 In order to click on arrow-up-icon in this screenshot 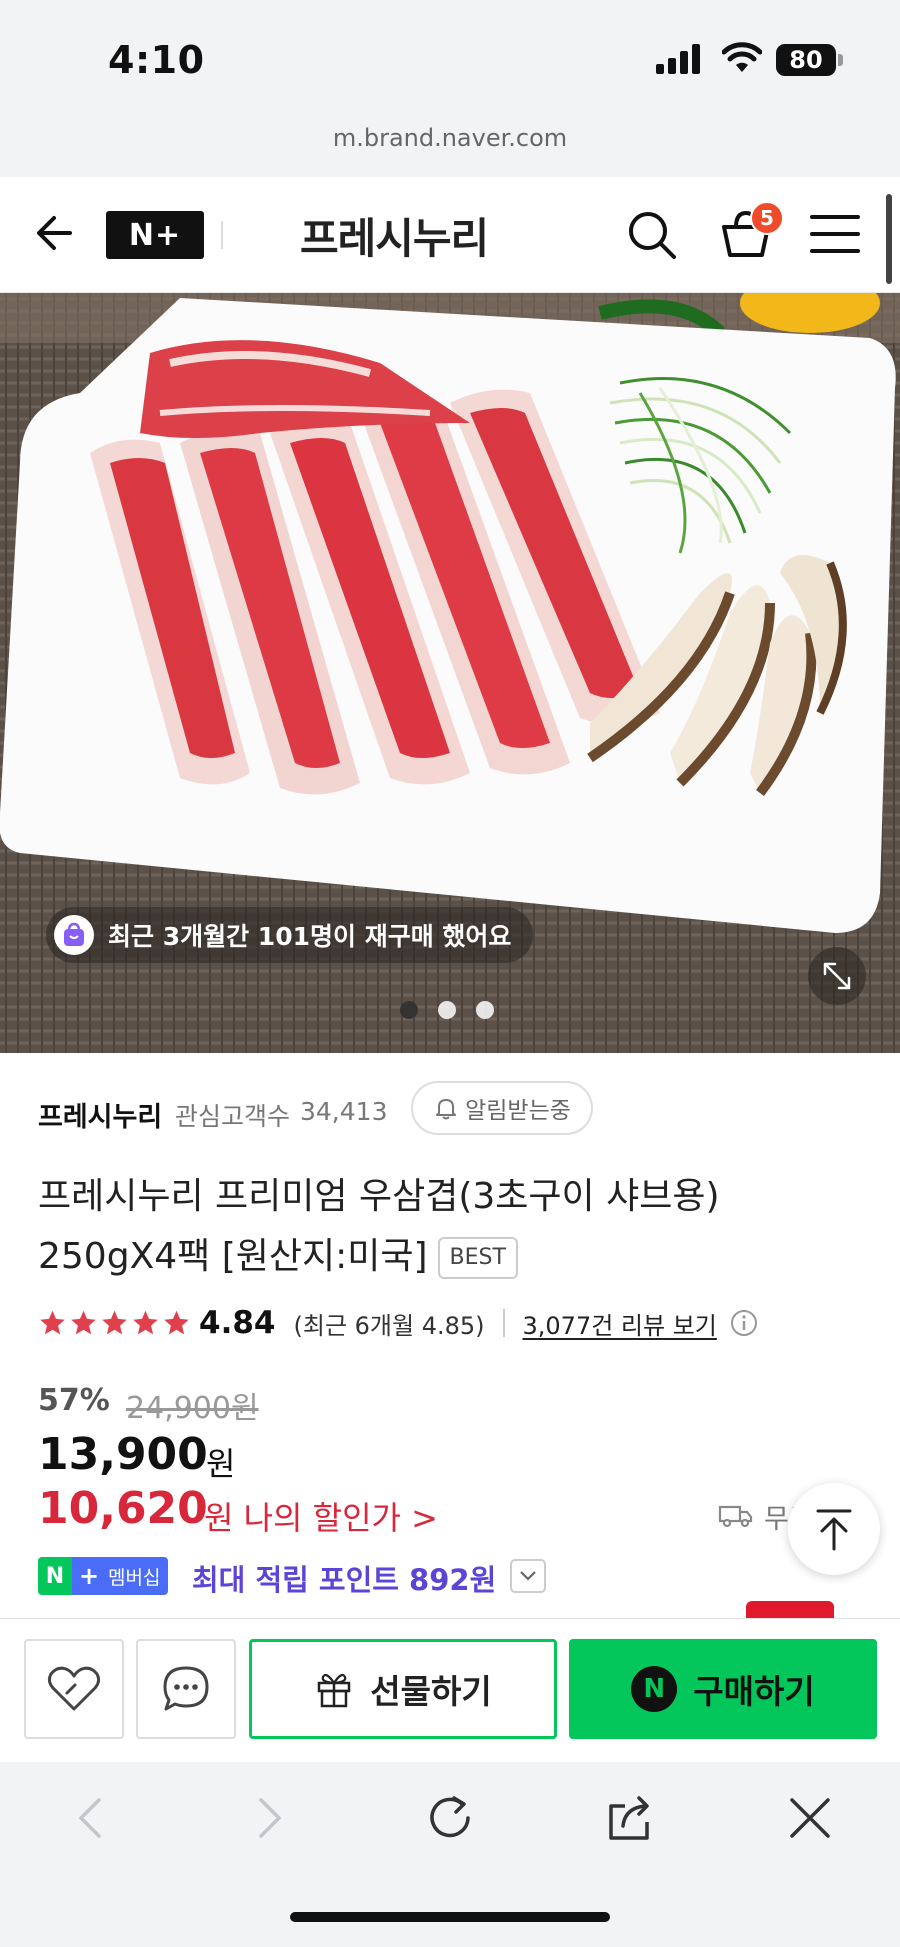, I will do `click(834, 1530)`.